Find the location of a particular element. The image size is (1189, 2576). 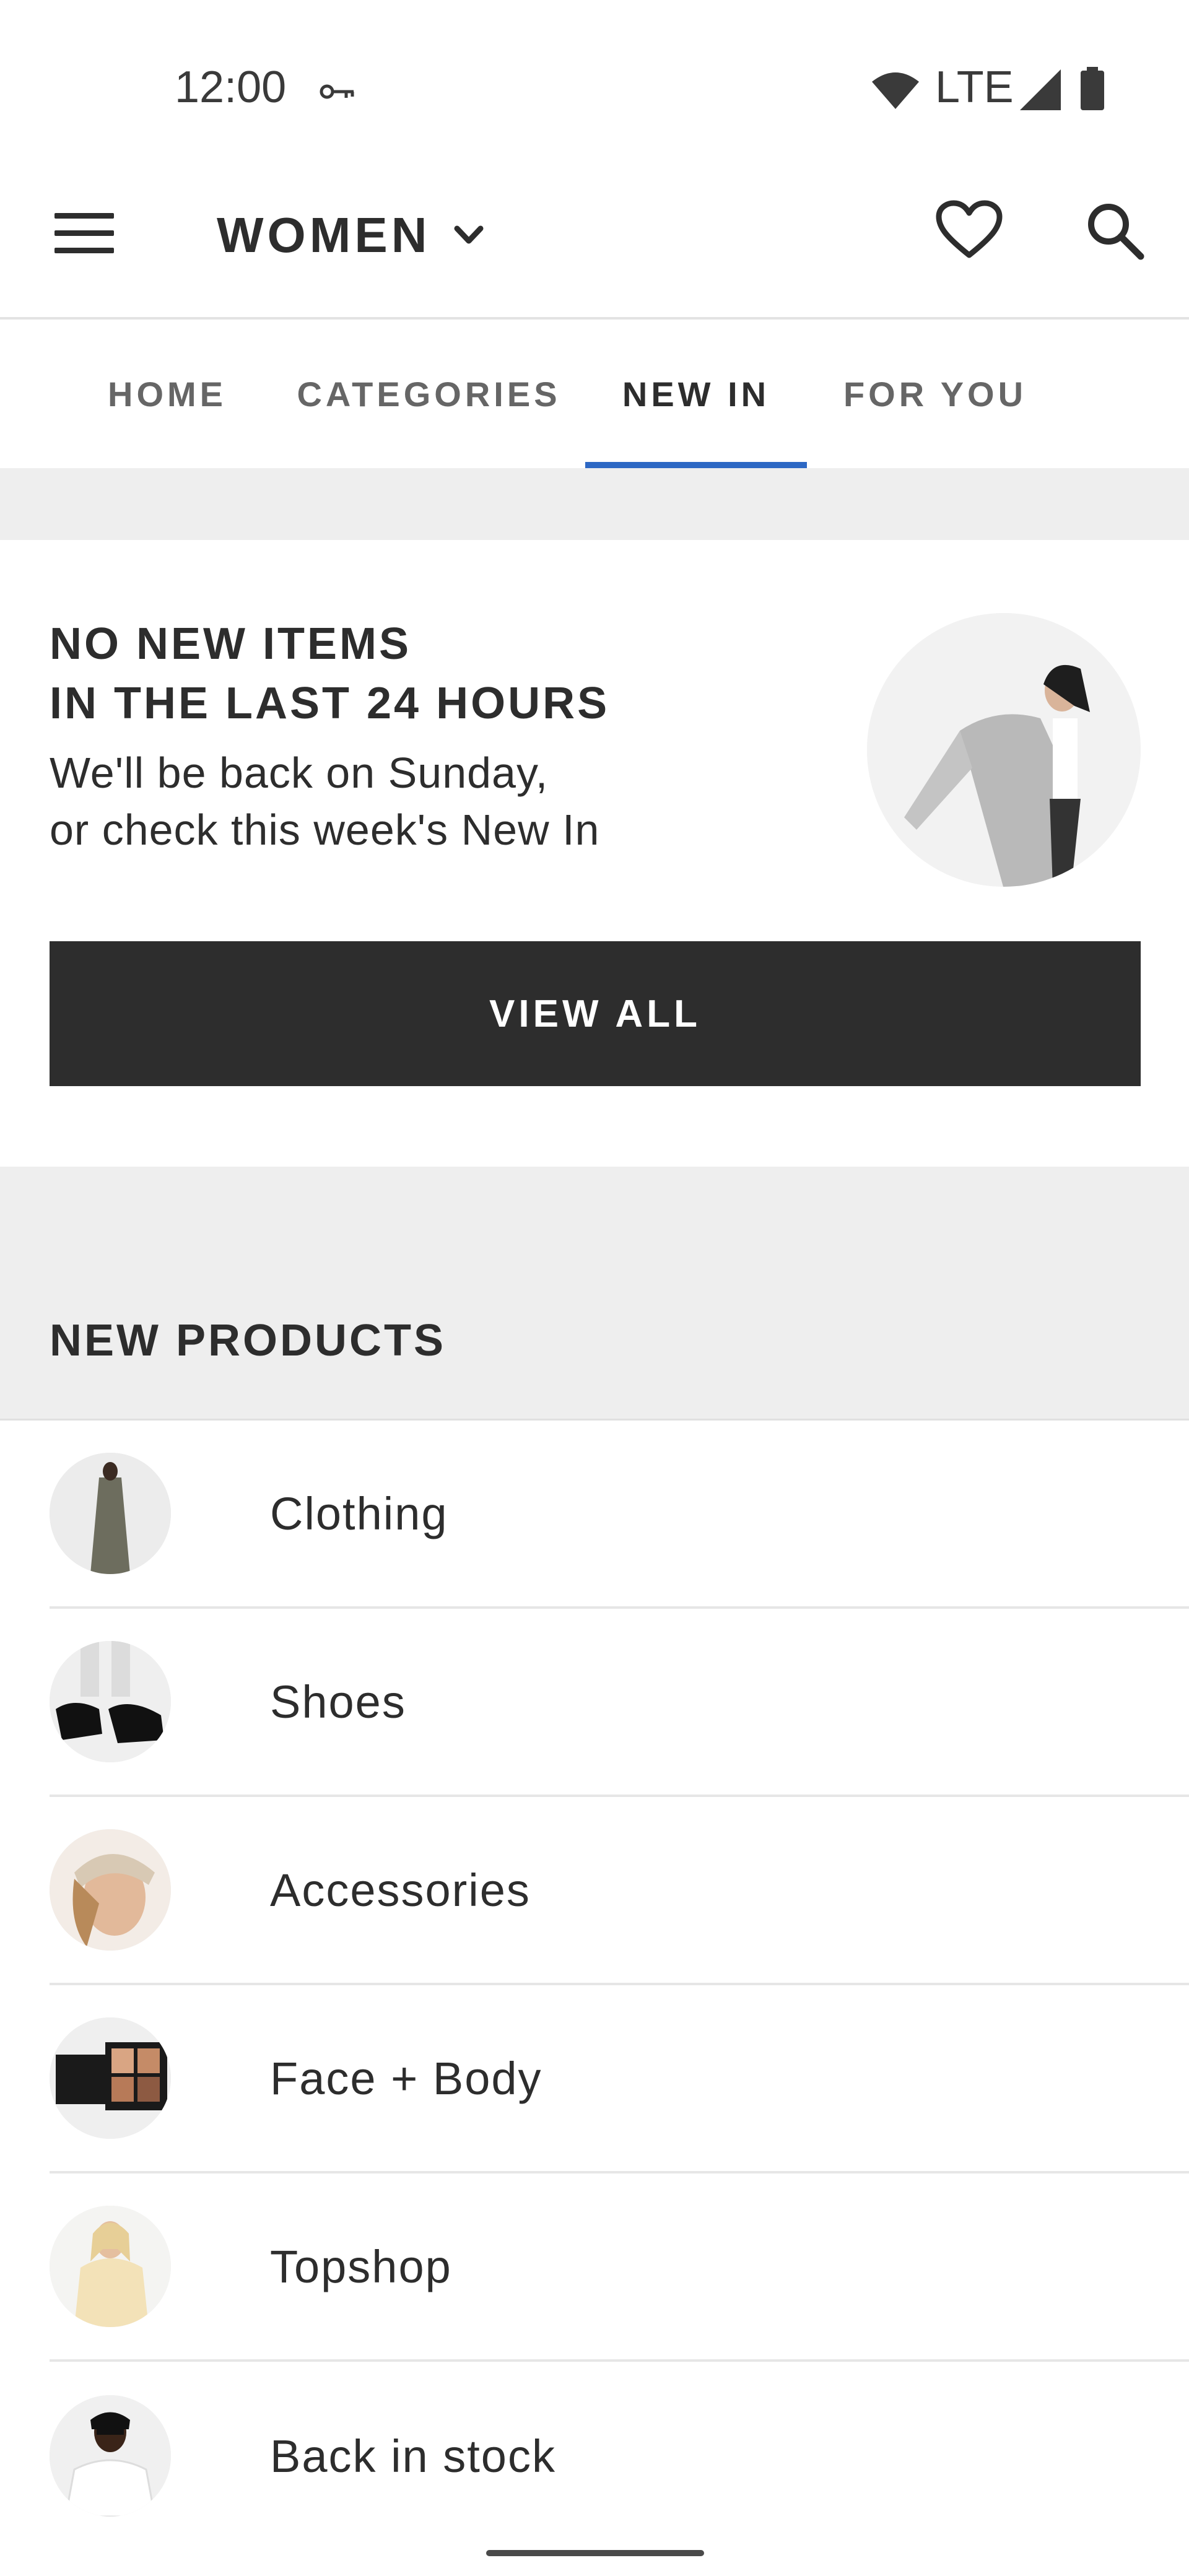

tab-new-in: NEW IN is located at coordinates (696, 394).